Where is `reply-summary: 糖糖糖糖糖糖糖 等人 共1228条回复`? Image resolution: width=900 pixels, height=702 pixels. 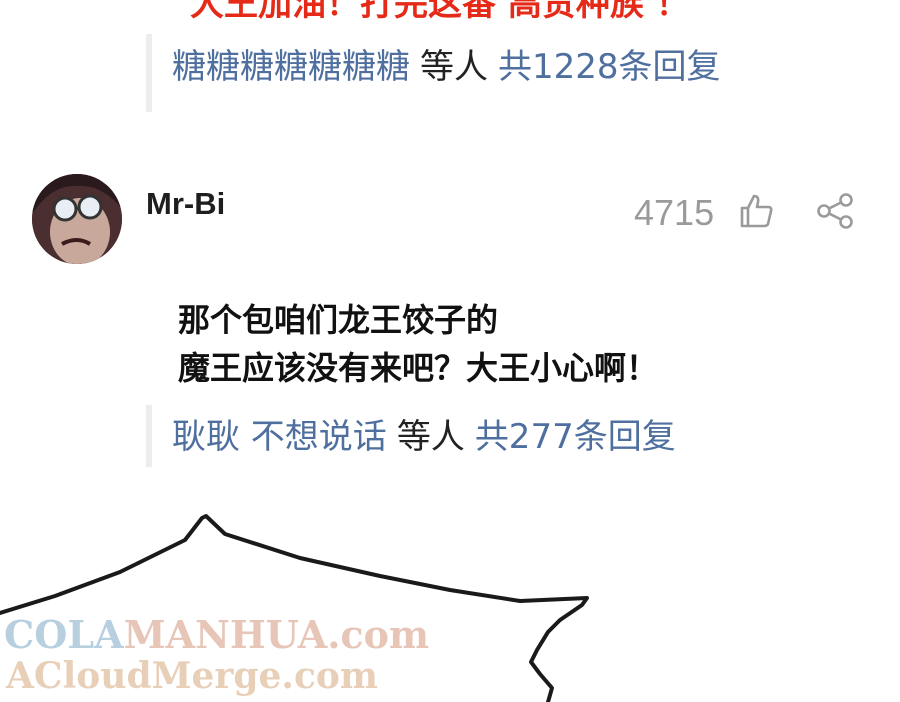
reply-summary: 糖糖糖糖糖糖糖 等人 共1228条回复 is located at coordinates (446, 67).